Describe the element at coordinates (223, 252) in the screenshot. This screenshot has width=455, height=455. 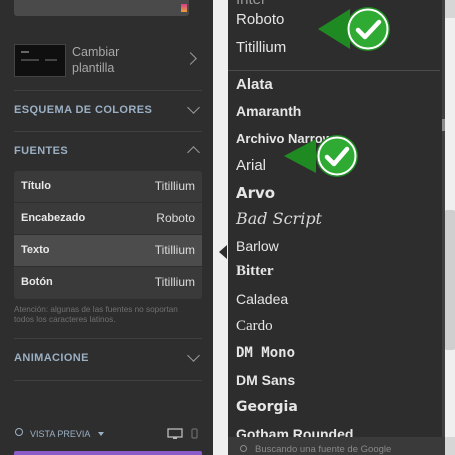
I see `dropdown-pointer` at that location.